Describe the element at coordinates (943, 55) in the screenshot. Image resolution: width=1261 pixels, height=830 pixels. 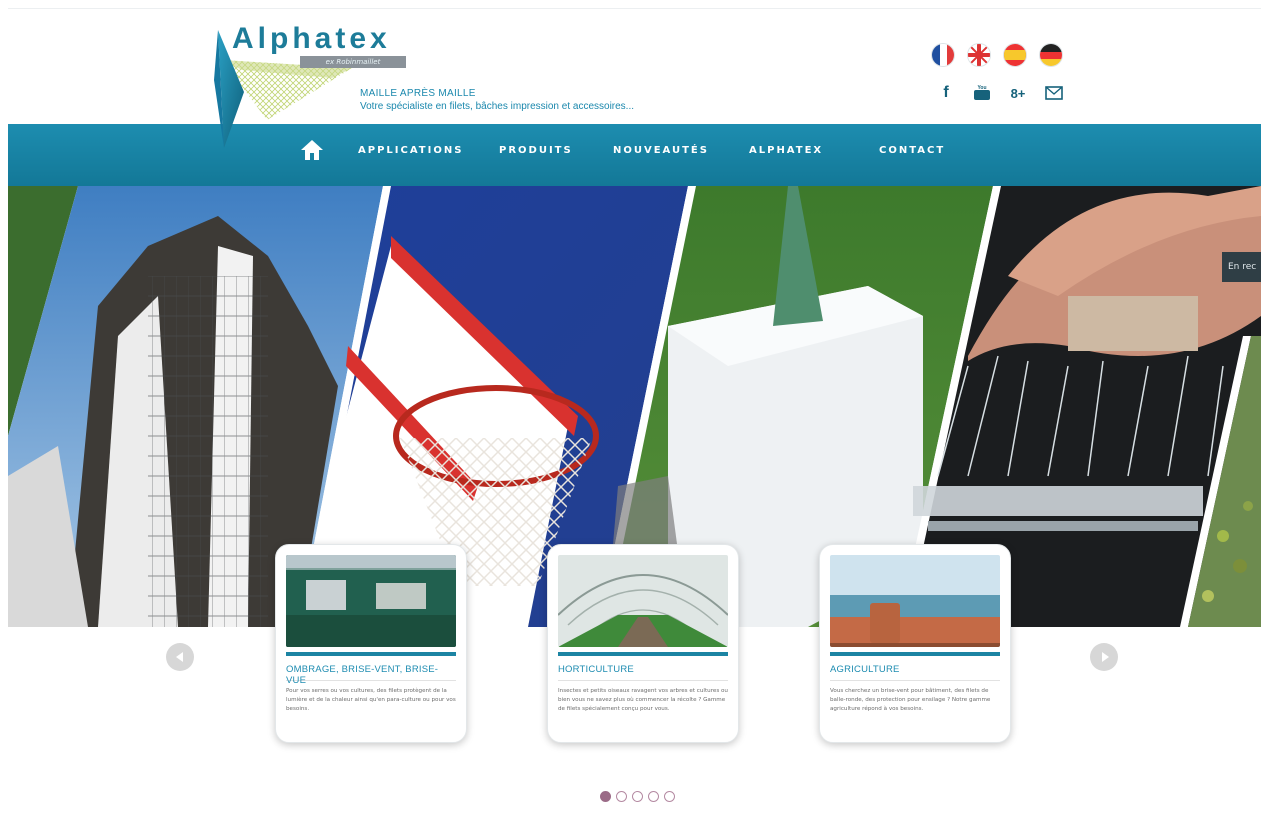
I see `french-flag-icon` at that location.